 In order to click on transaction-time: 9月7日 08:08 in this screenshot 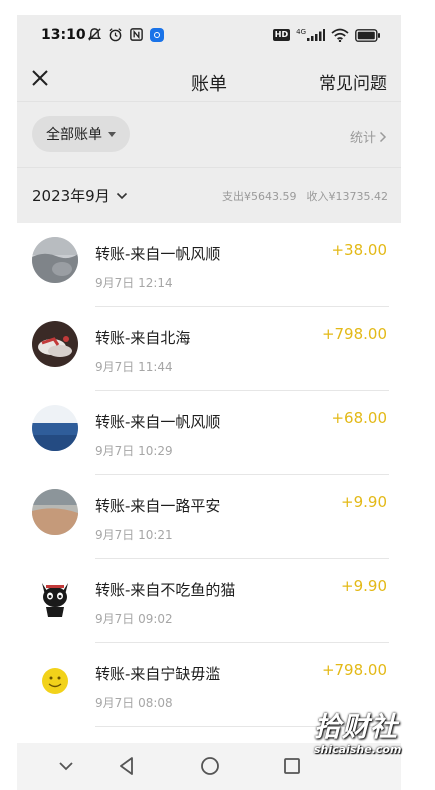, I will do `click(134, 703)`.